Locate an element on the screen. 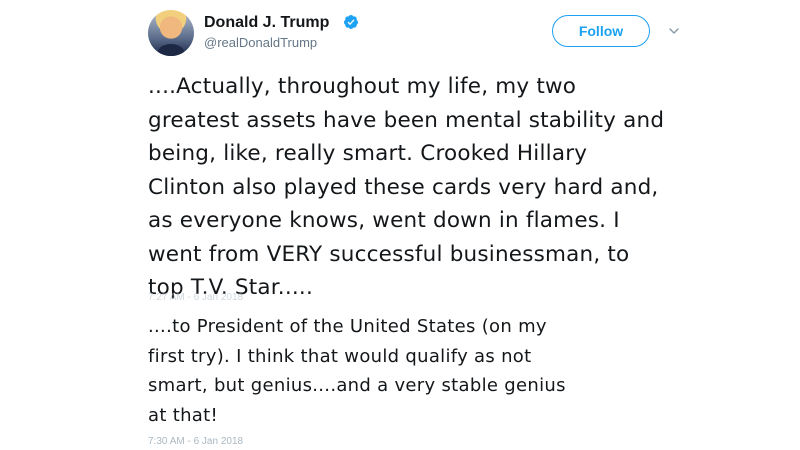 The width and height of the screenshot is (800, 450). tweet-timestamp: 7:30 AM - 6 Jan 2018 is located at coordinates (195, 441).